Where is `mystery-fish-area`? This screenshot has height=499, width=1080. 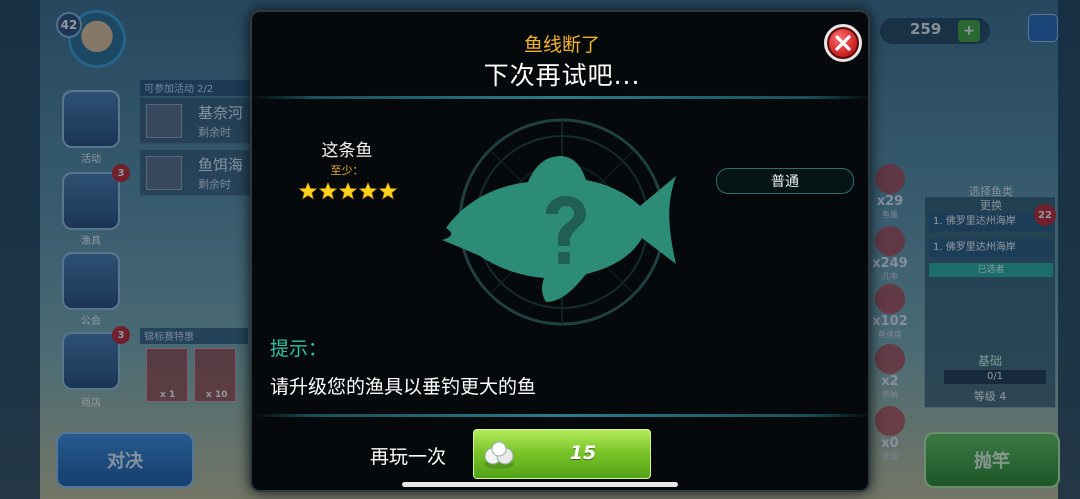 mystery-fish-area is located at coordinates (561, 222).